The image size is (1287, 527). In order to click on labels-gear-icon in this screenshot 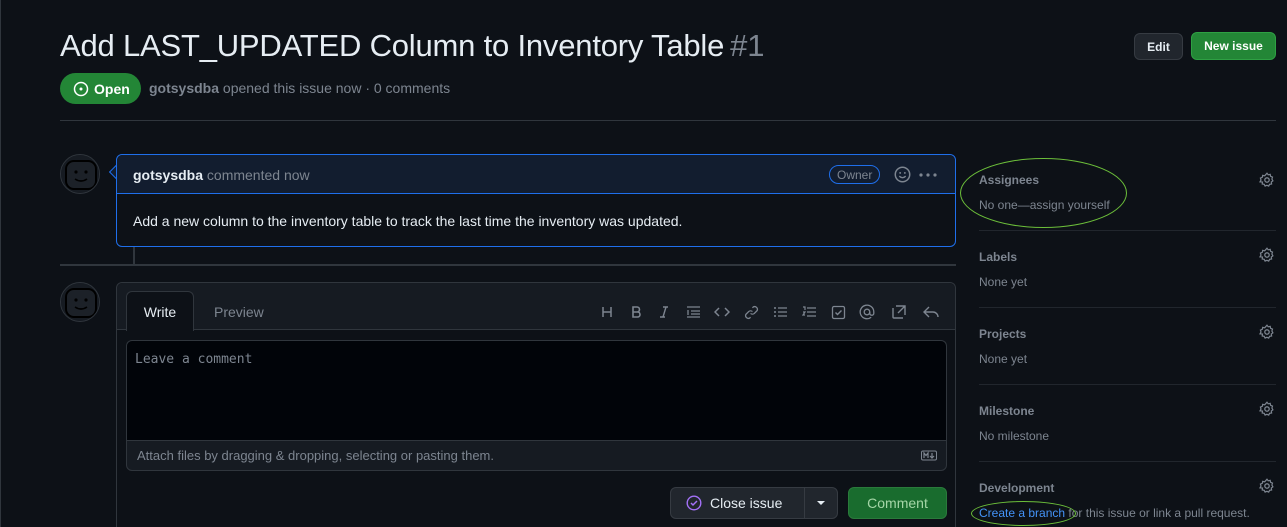, I will do `click(1267, 255)`.